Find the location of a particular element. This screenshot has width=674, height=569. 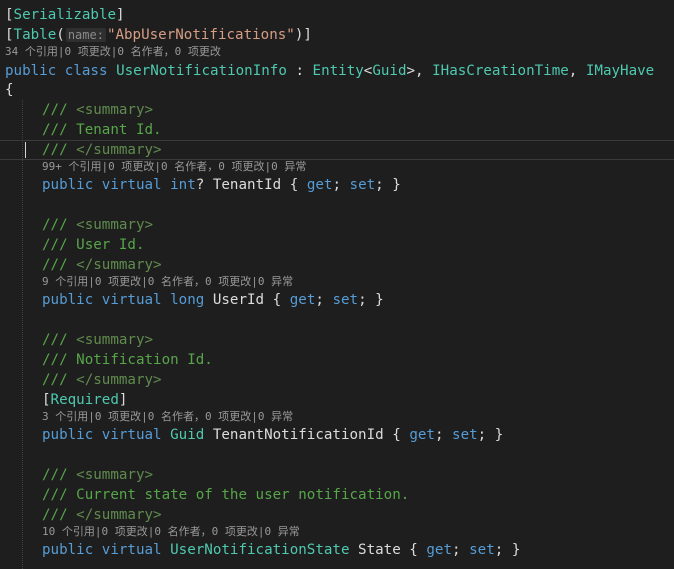

code-token: "AbpUserNotifications" is located at coordinates (200, 35).